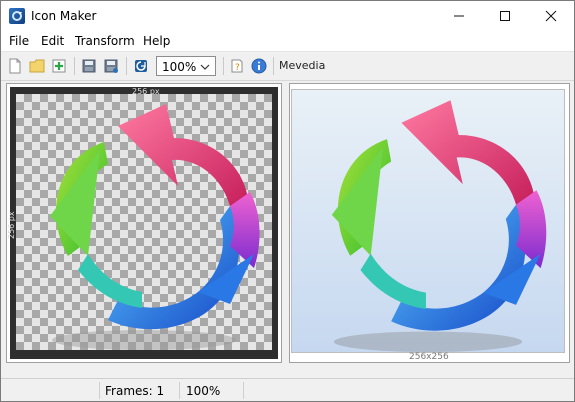  What do you see at coordinates (287, 41) in the screenshot?
I see `menu-bar: File Edit Transform Help` at bounding box center [287, 41].